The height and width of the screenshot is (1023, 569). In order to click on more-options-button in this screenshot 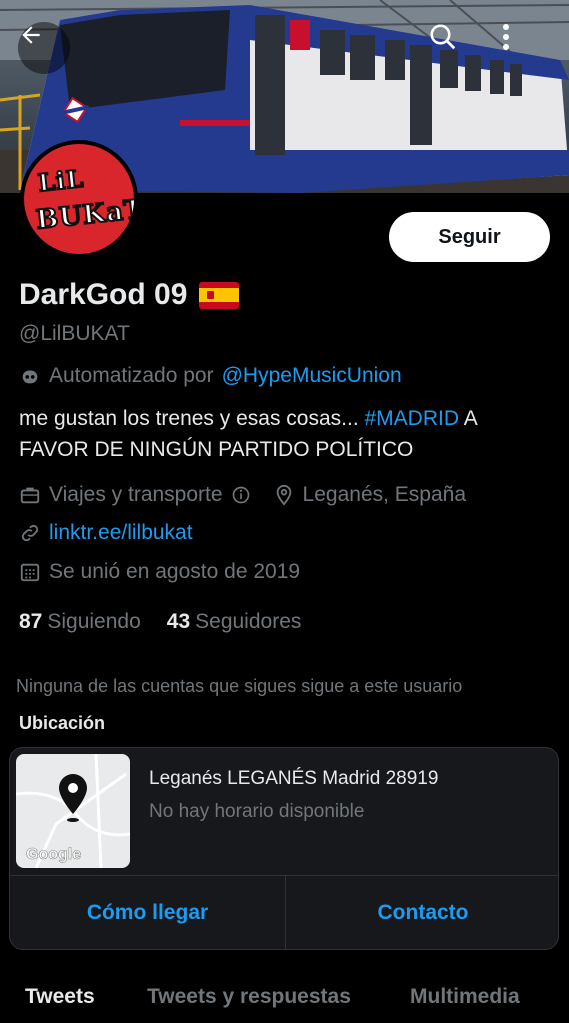, I will do `click(528, 48)`.